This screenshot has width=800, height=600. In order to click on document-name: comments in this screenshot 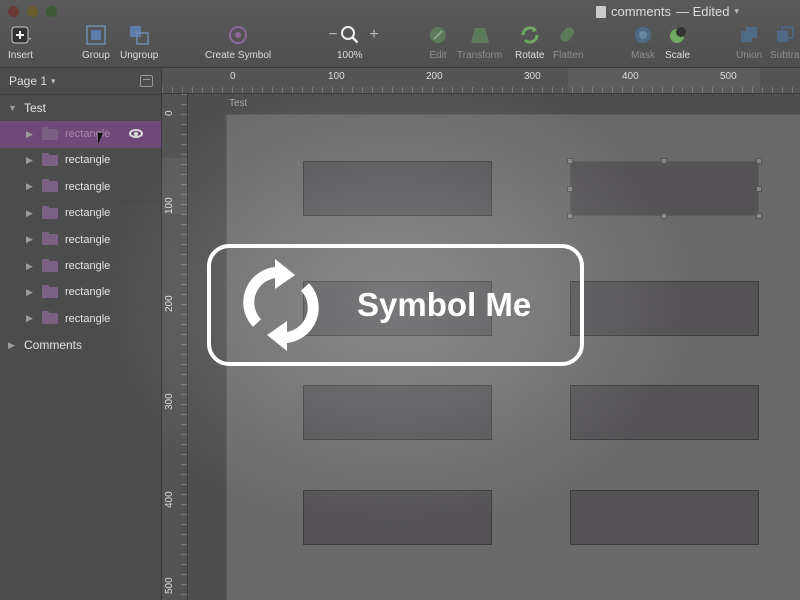, I will do `click(641, 11)`.